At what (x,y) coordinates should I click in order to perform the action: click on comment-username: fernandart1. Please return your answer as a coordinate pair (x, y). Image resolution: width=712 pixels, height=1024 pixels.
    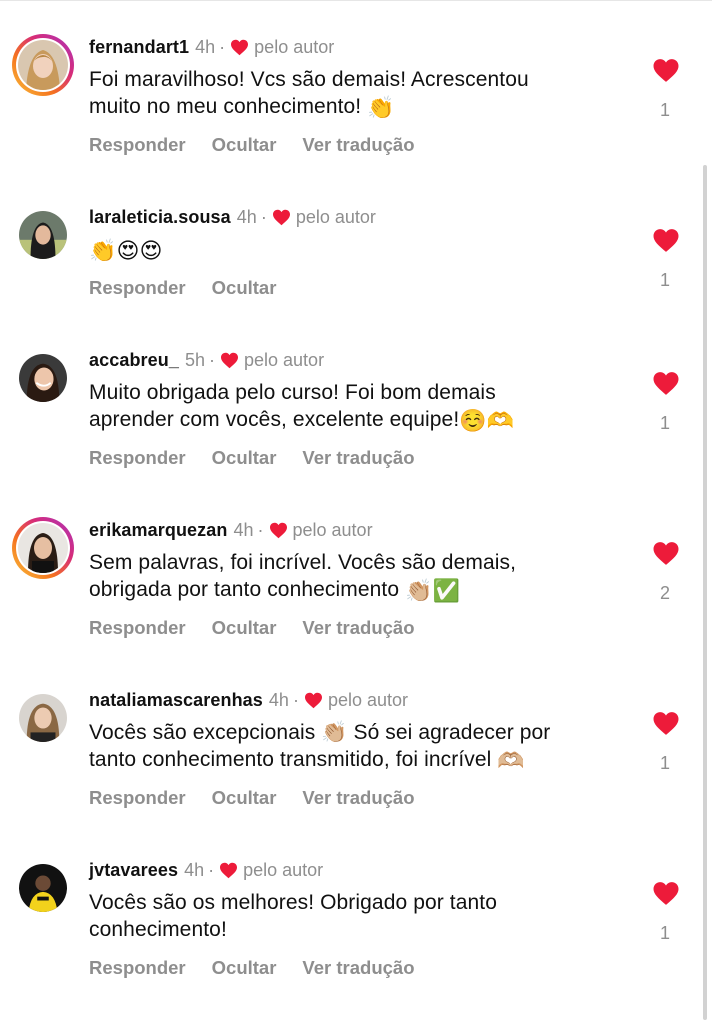
    Looking at the image, I should click on (139, 47).